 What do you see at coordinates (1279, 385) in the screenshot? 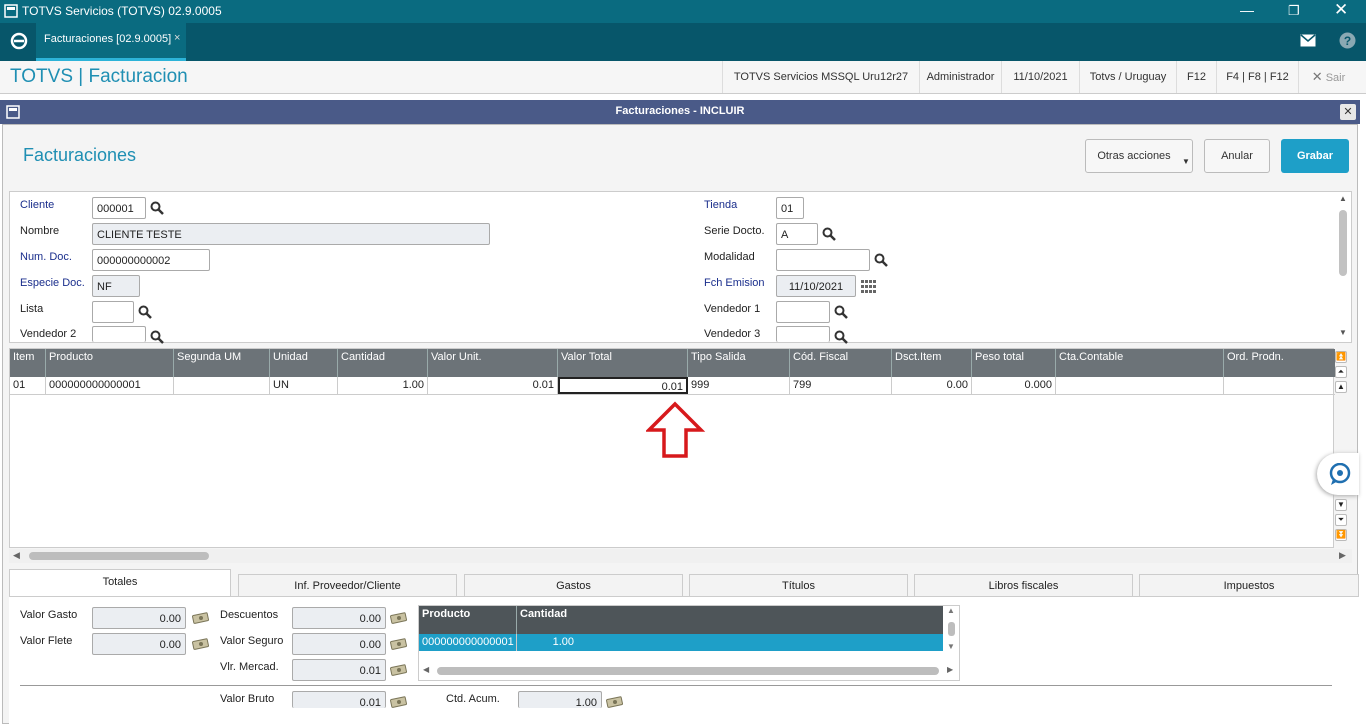
I see `cell-ord-prodn` at bounding box center [1279, 385].